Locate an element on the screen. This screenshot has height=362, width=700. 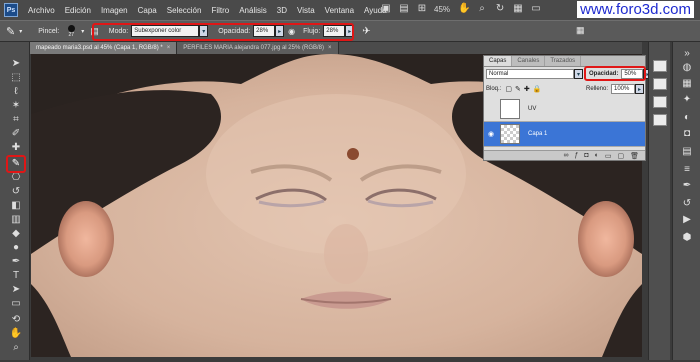
brush-picker: 27 is located at coordinates (71, 31).